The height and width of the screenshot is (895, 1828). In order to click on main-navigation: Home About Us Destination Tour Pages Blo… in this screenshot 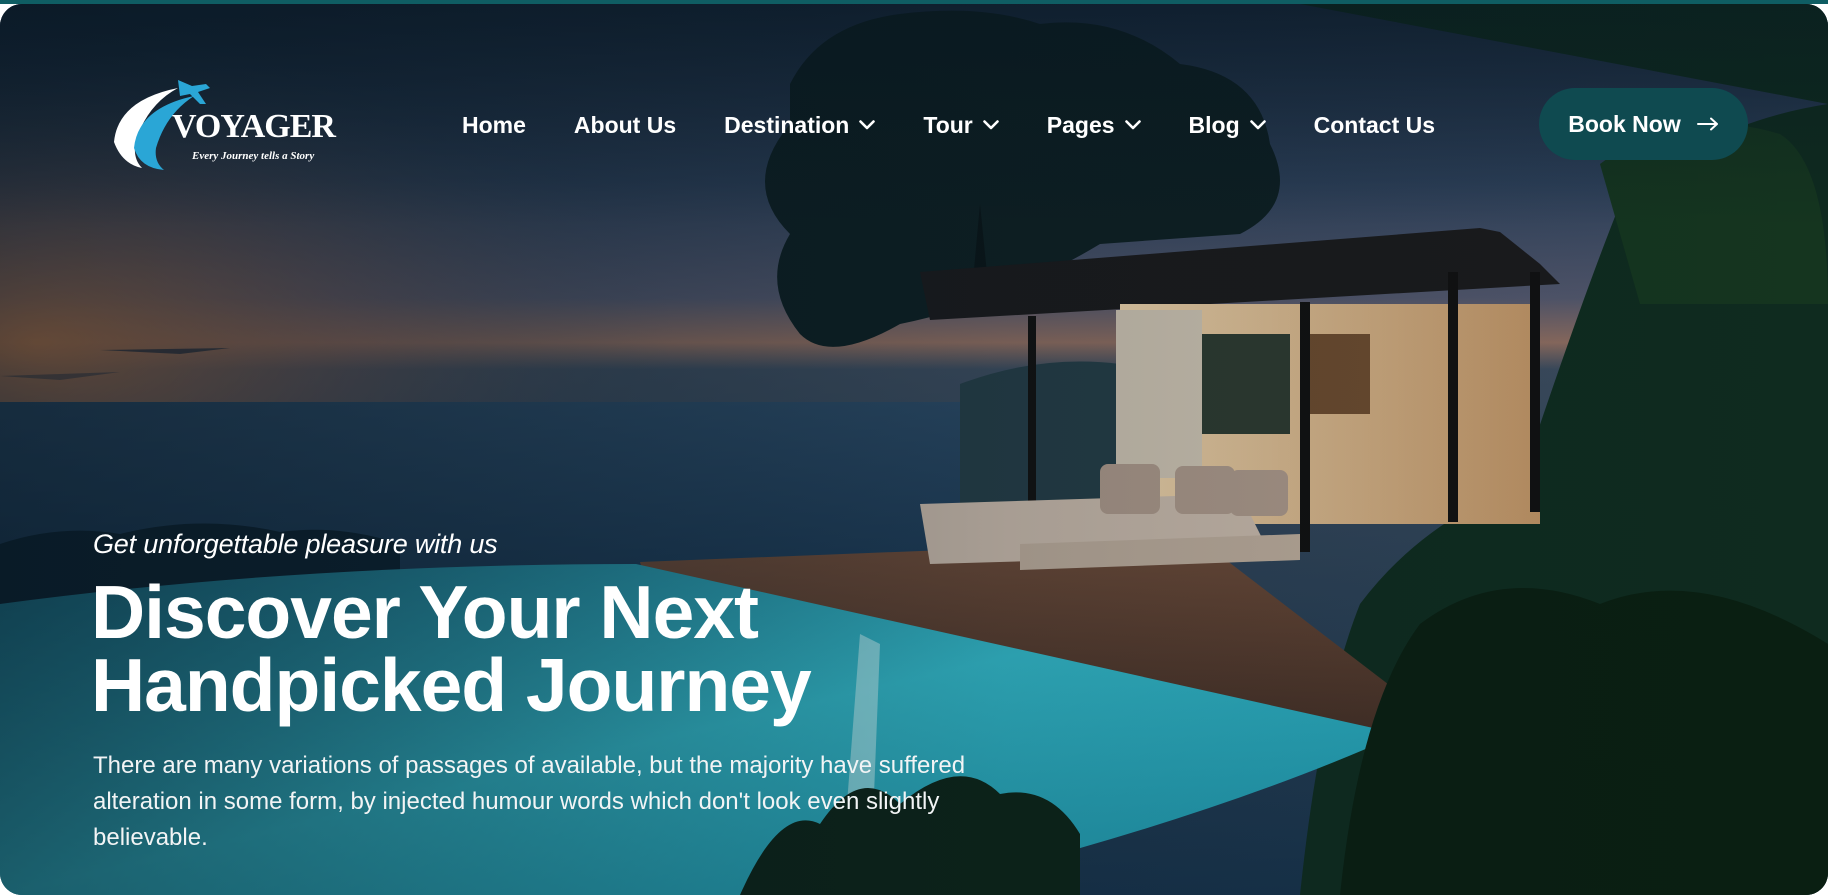, I will do `click(948, 125)`.